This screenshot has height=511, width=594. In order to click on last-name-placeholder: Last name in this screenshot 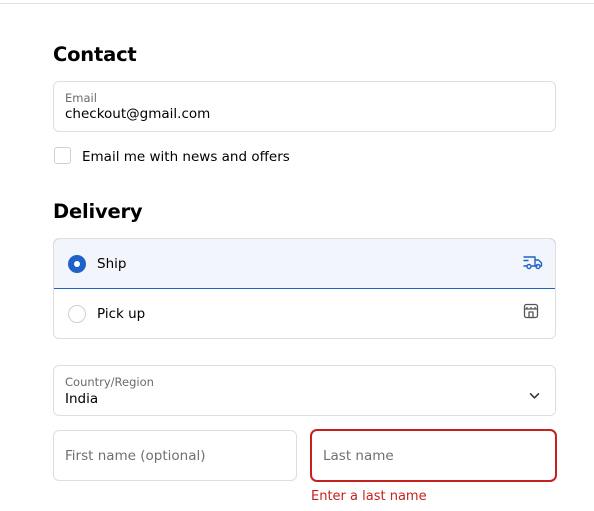, I will do `click(358, 456)`.